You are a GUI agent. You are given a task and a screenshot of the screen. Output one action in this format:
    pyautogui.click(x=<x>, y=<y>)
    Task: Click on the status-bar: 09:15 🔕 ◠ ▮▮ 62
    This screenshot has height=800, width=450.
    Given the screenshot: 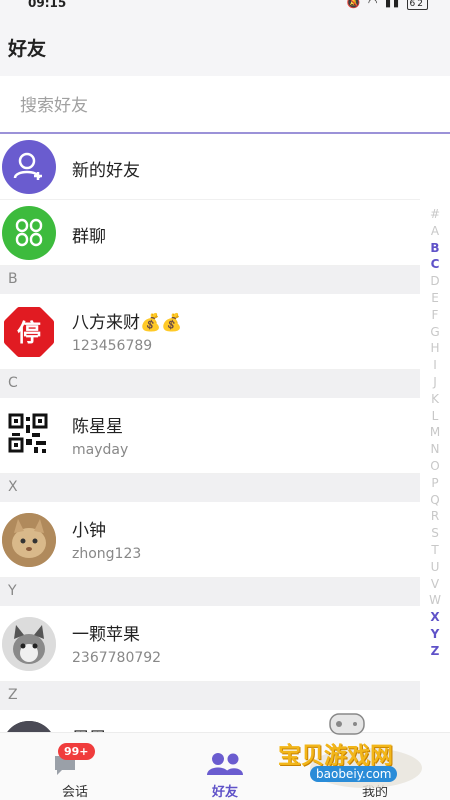 What is the action you would take?
    pyautogui.click(x=225, y=7)
    